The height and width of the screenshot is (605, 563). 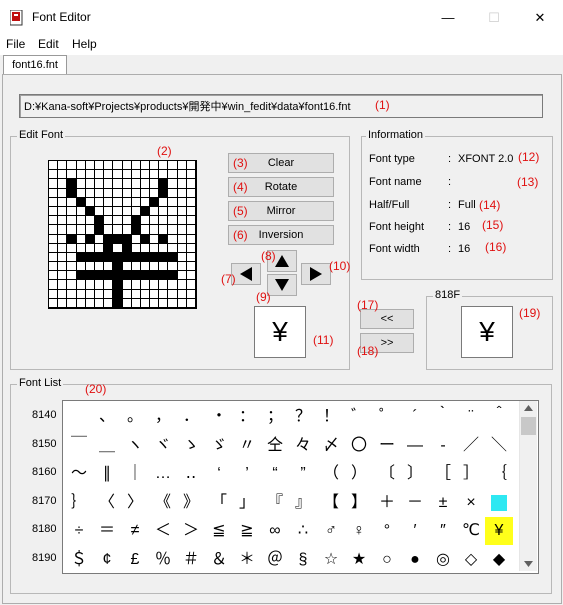 What do you see at coordinates (443, 446) in the screenshot?
I see `glyph-cell: ‐` at bounding box center [443, 446].